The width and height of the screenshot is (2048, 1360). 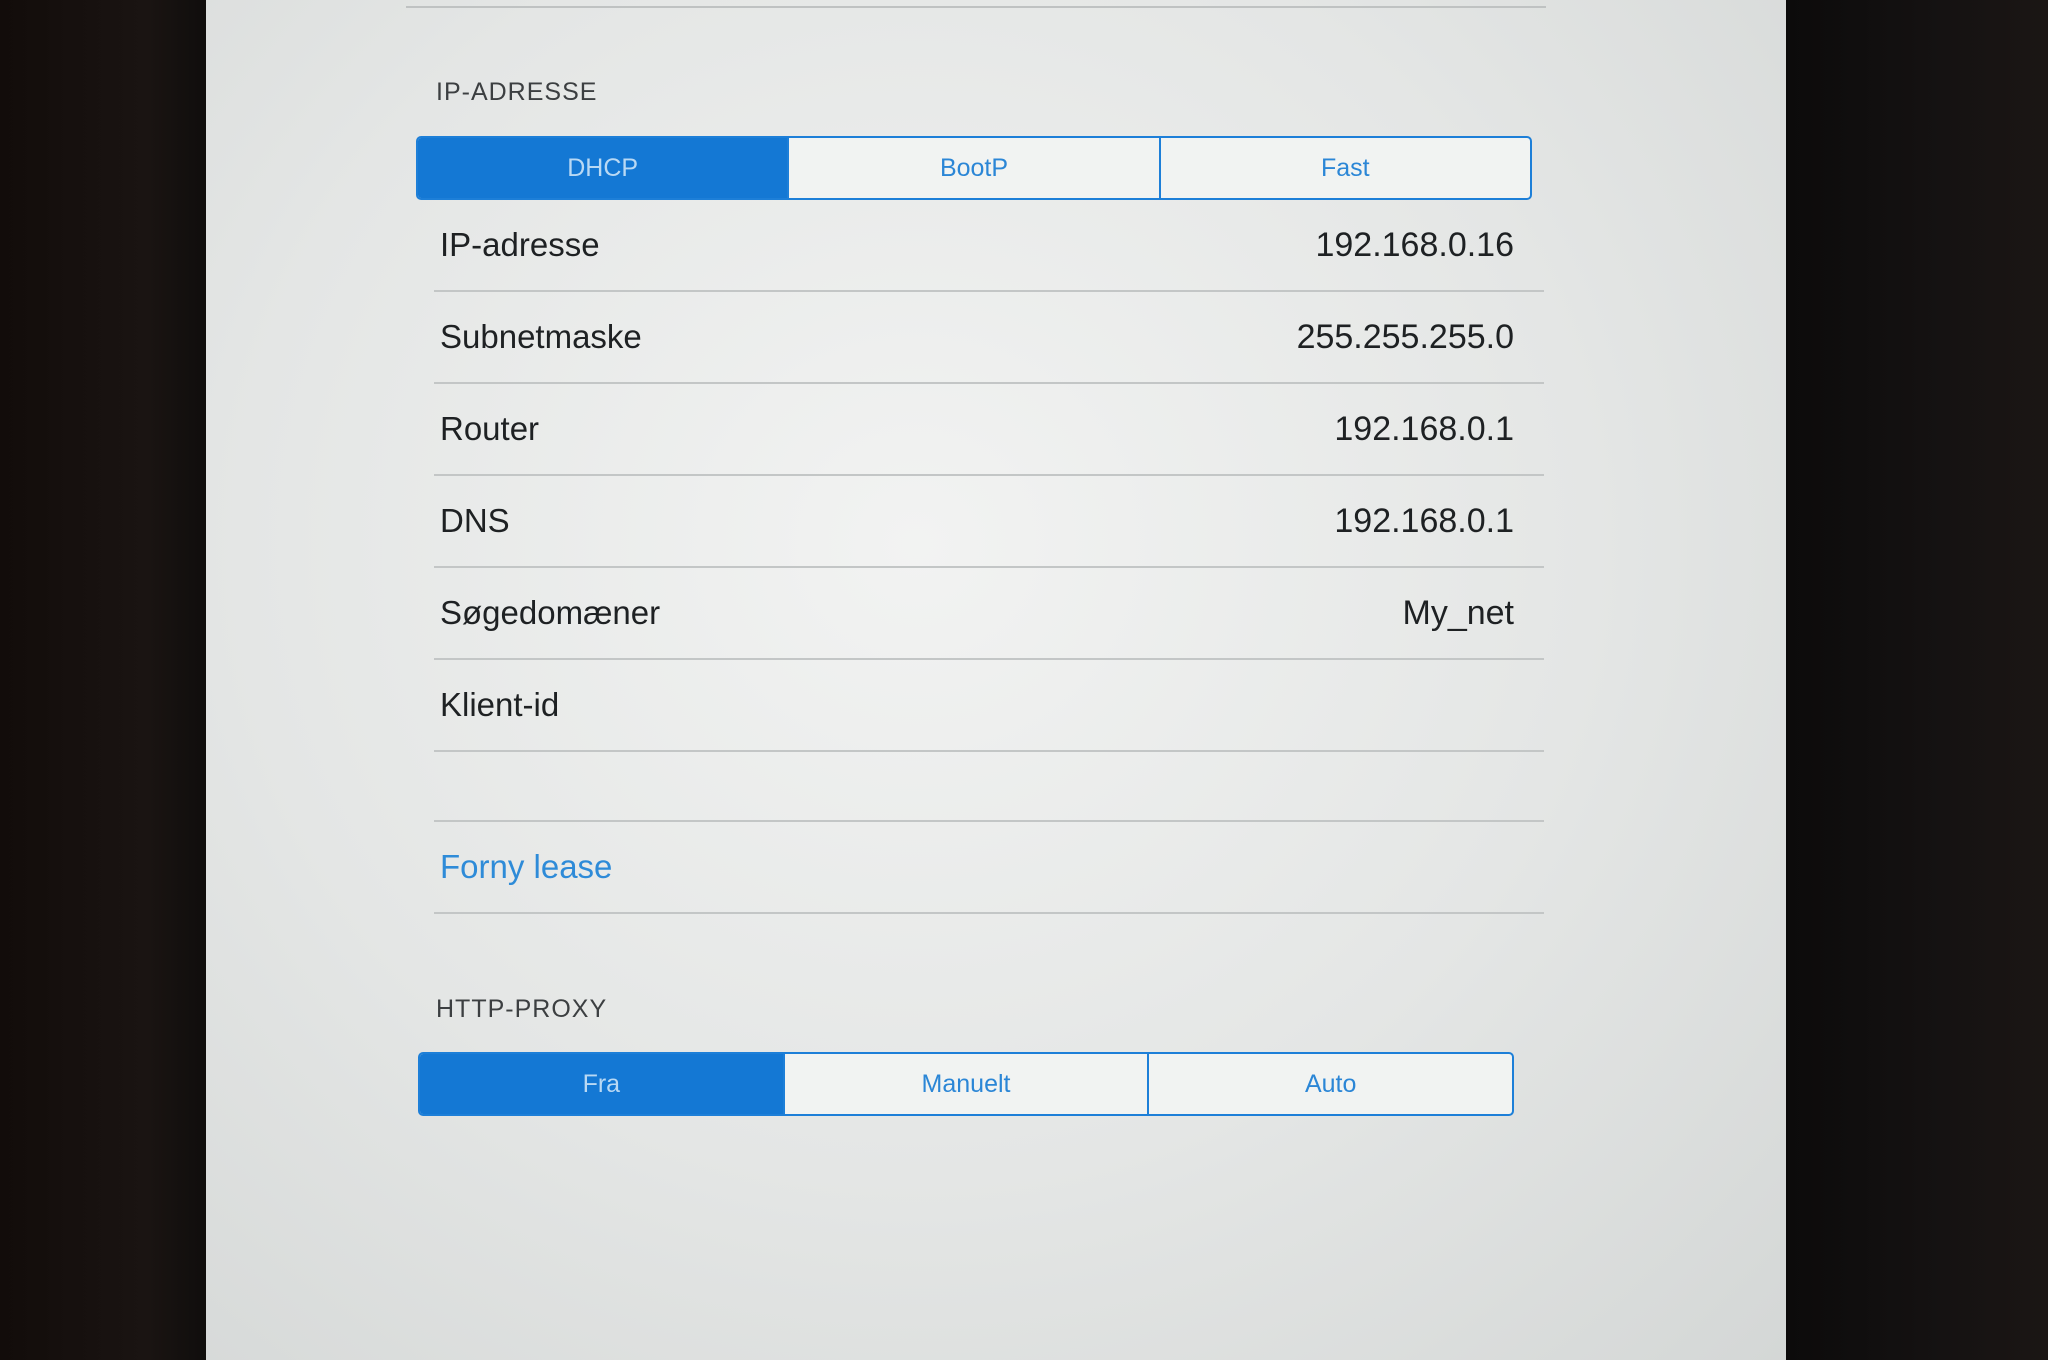 What do you see at coordinates (520, 244) in the screenshot?
I see `row-label: IP-adresse` at bounding box center [520, 244].